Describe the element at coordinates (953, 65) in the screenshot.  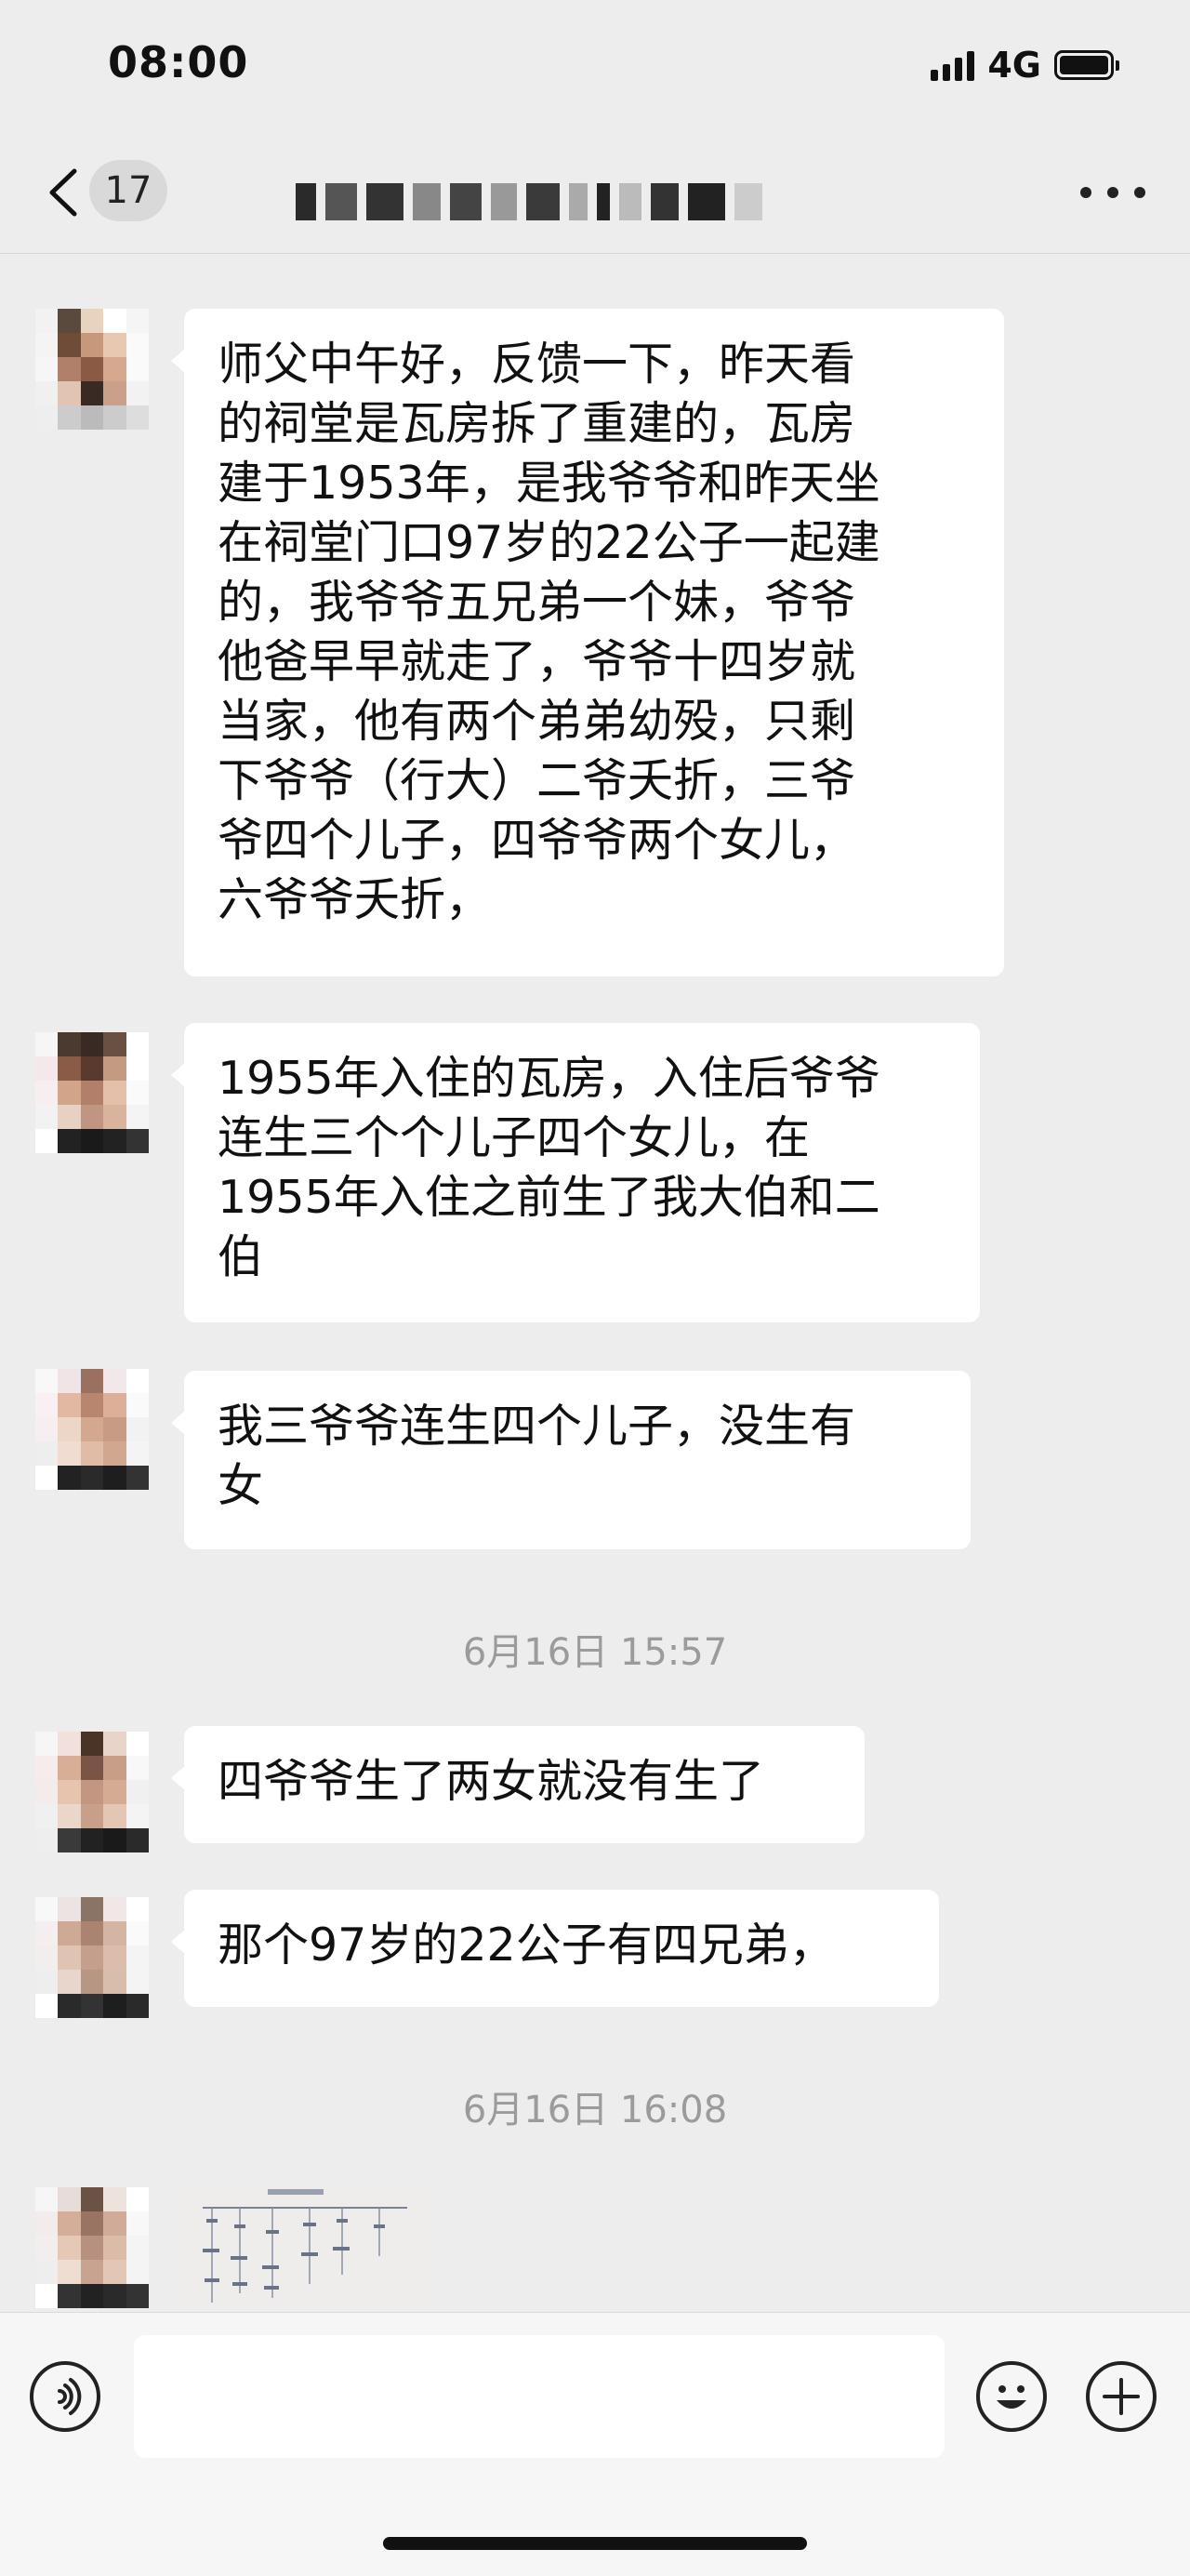
I see `signal-icon` at that location.